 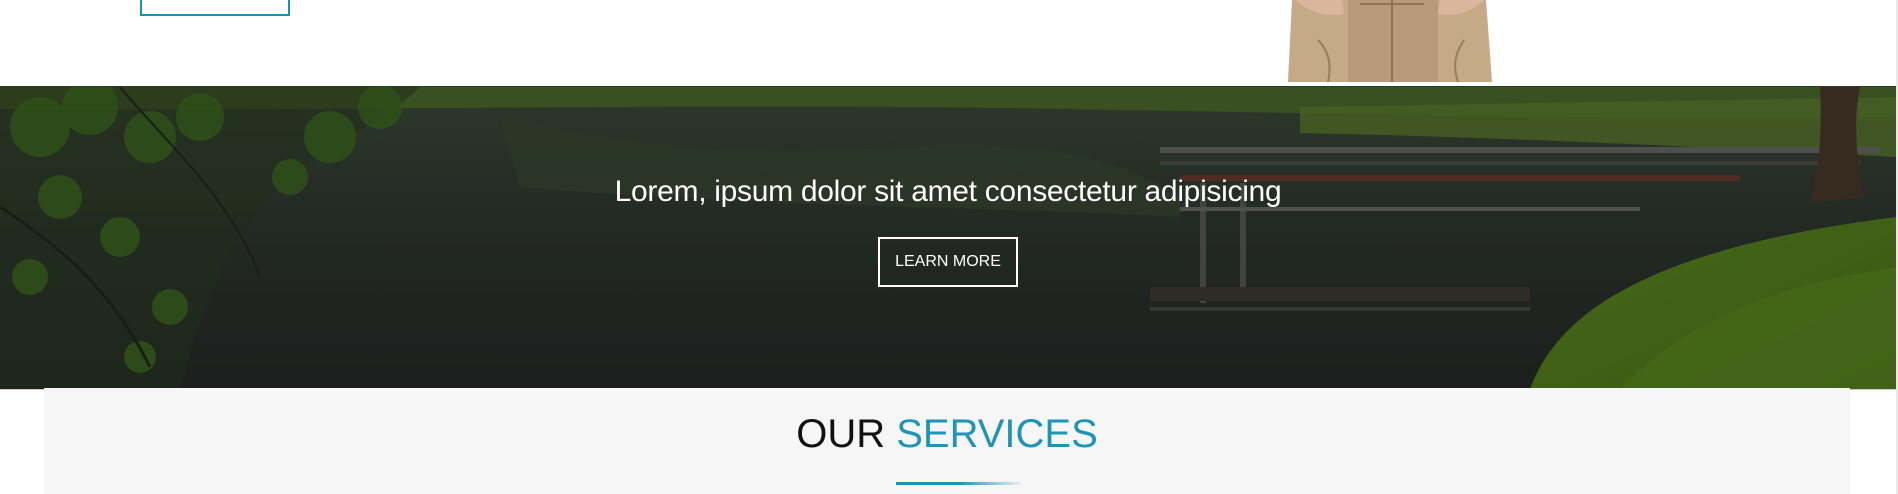 What do you see at coordinates (959, 483) in the screenshot?
I see `services-title-underline` at bounding box center [959, 483].